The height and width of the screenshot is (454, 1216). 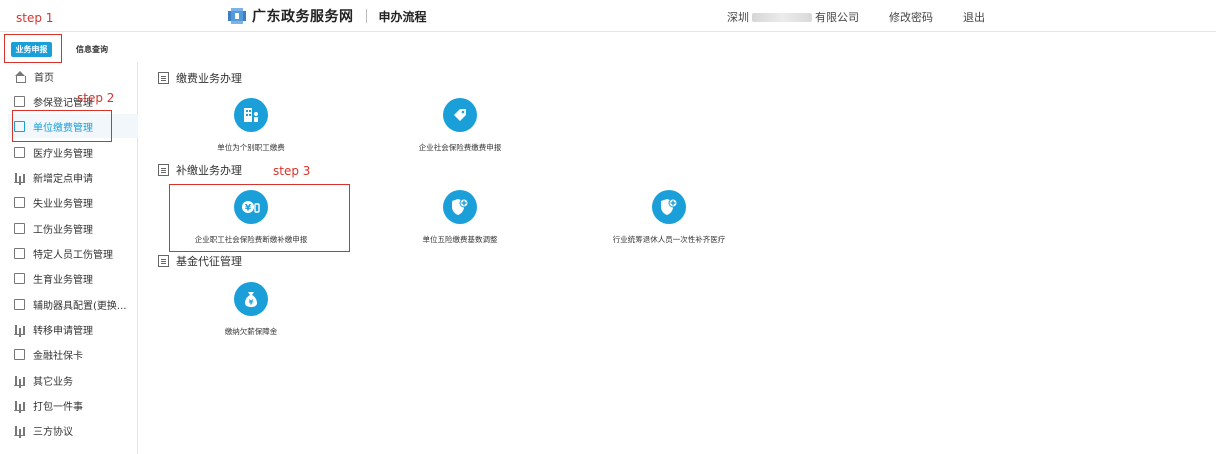 I want to click on tab-info-query: 信息查询, so click(x=92, y=49).